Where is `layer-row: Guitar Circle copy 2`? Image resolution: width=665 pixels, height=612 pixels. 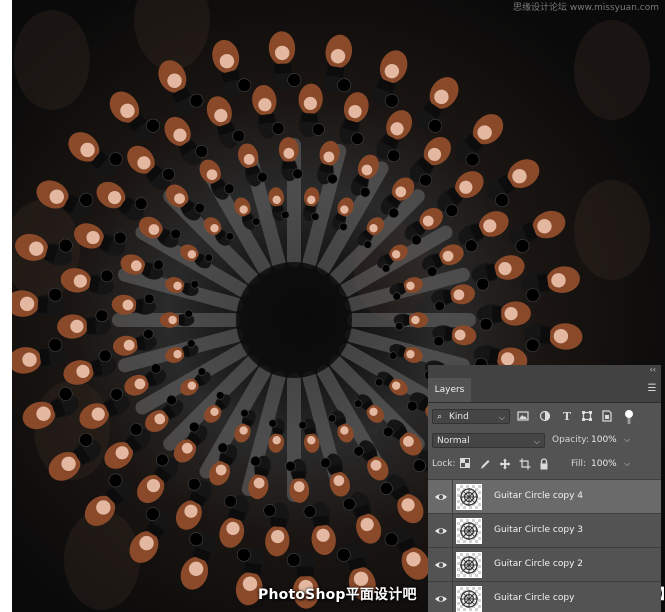 layer-row: Guitar Circle copy 2 is located at coordinates (544, 564).